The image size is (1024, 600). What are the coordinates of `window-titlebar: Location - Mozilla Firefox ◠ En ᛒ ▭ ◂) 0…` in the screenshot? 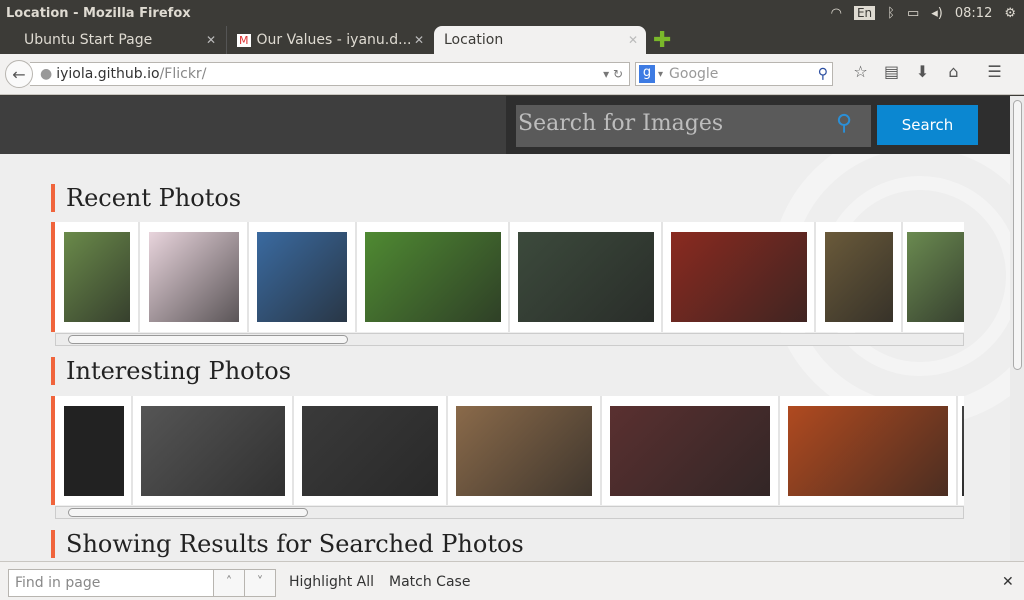 It's located at (512, 13).